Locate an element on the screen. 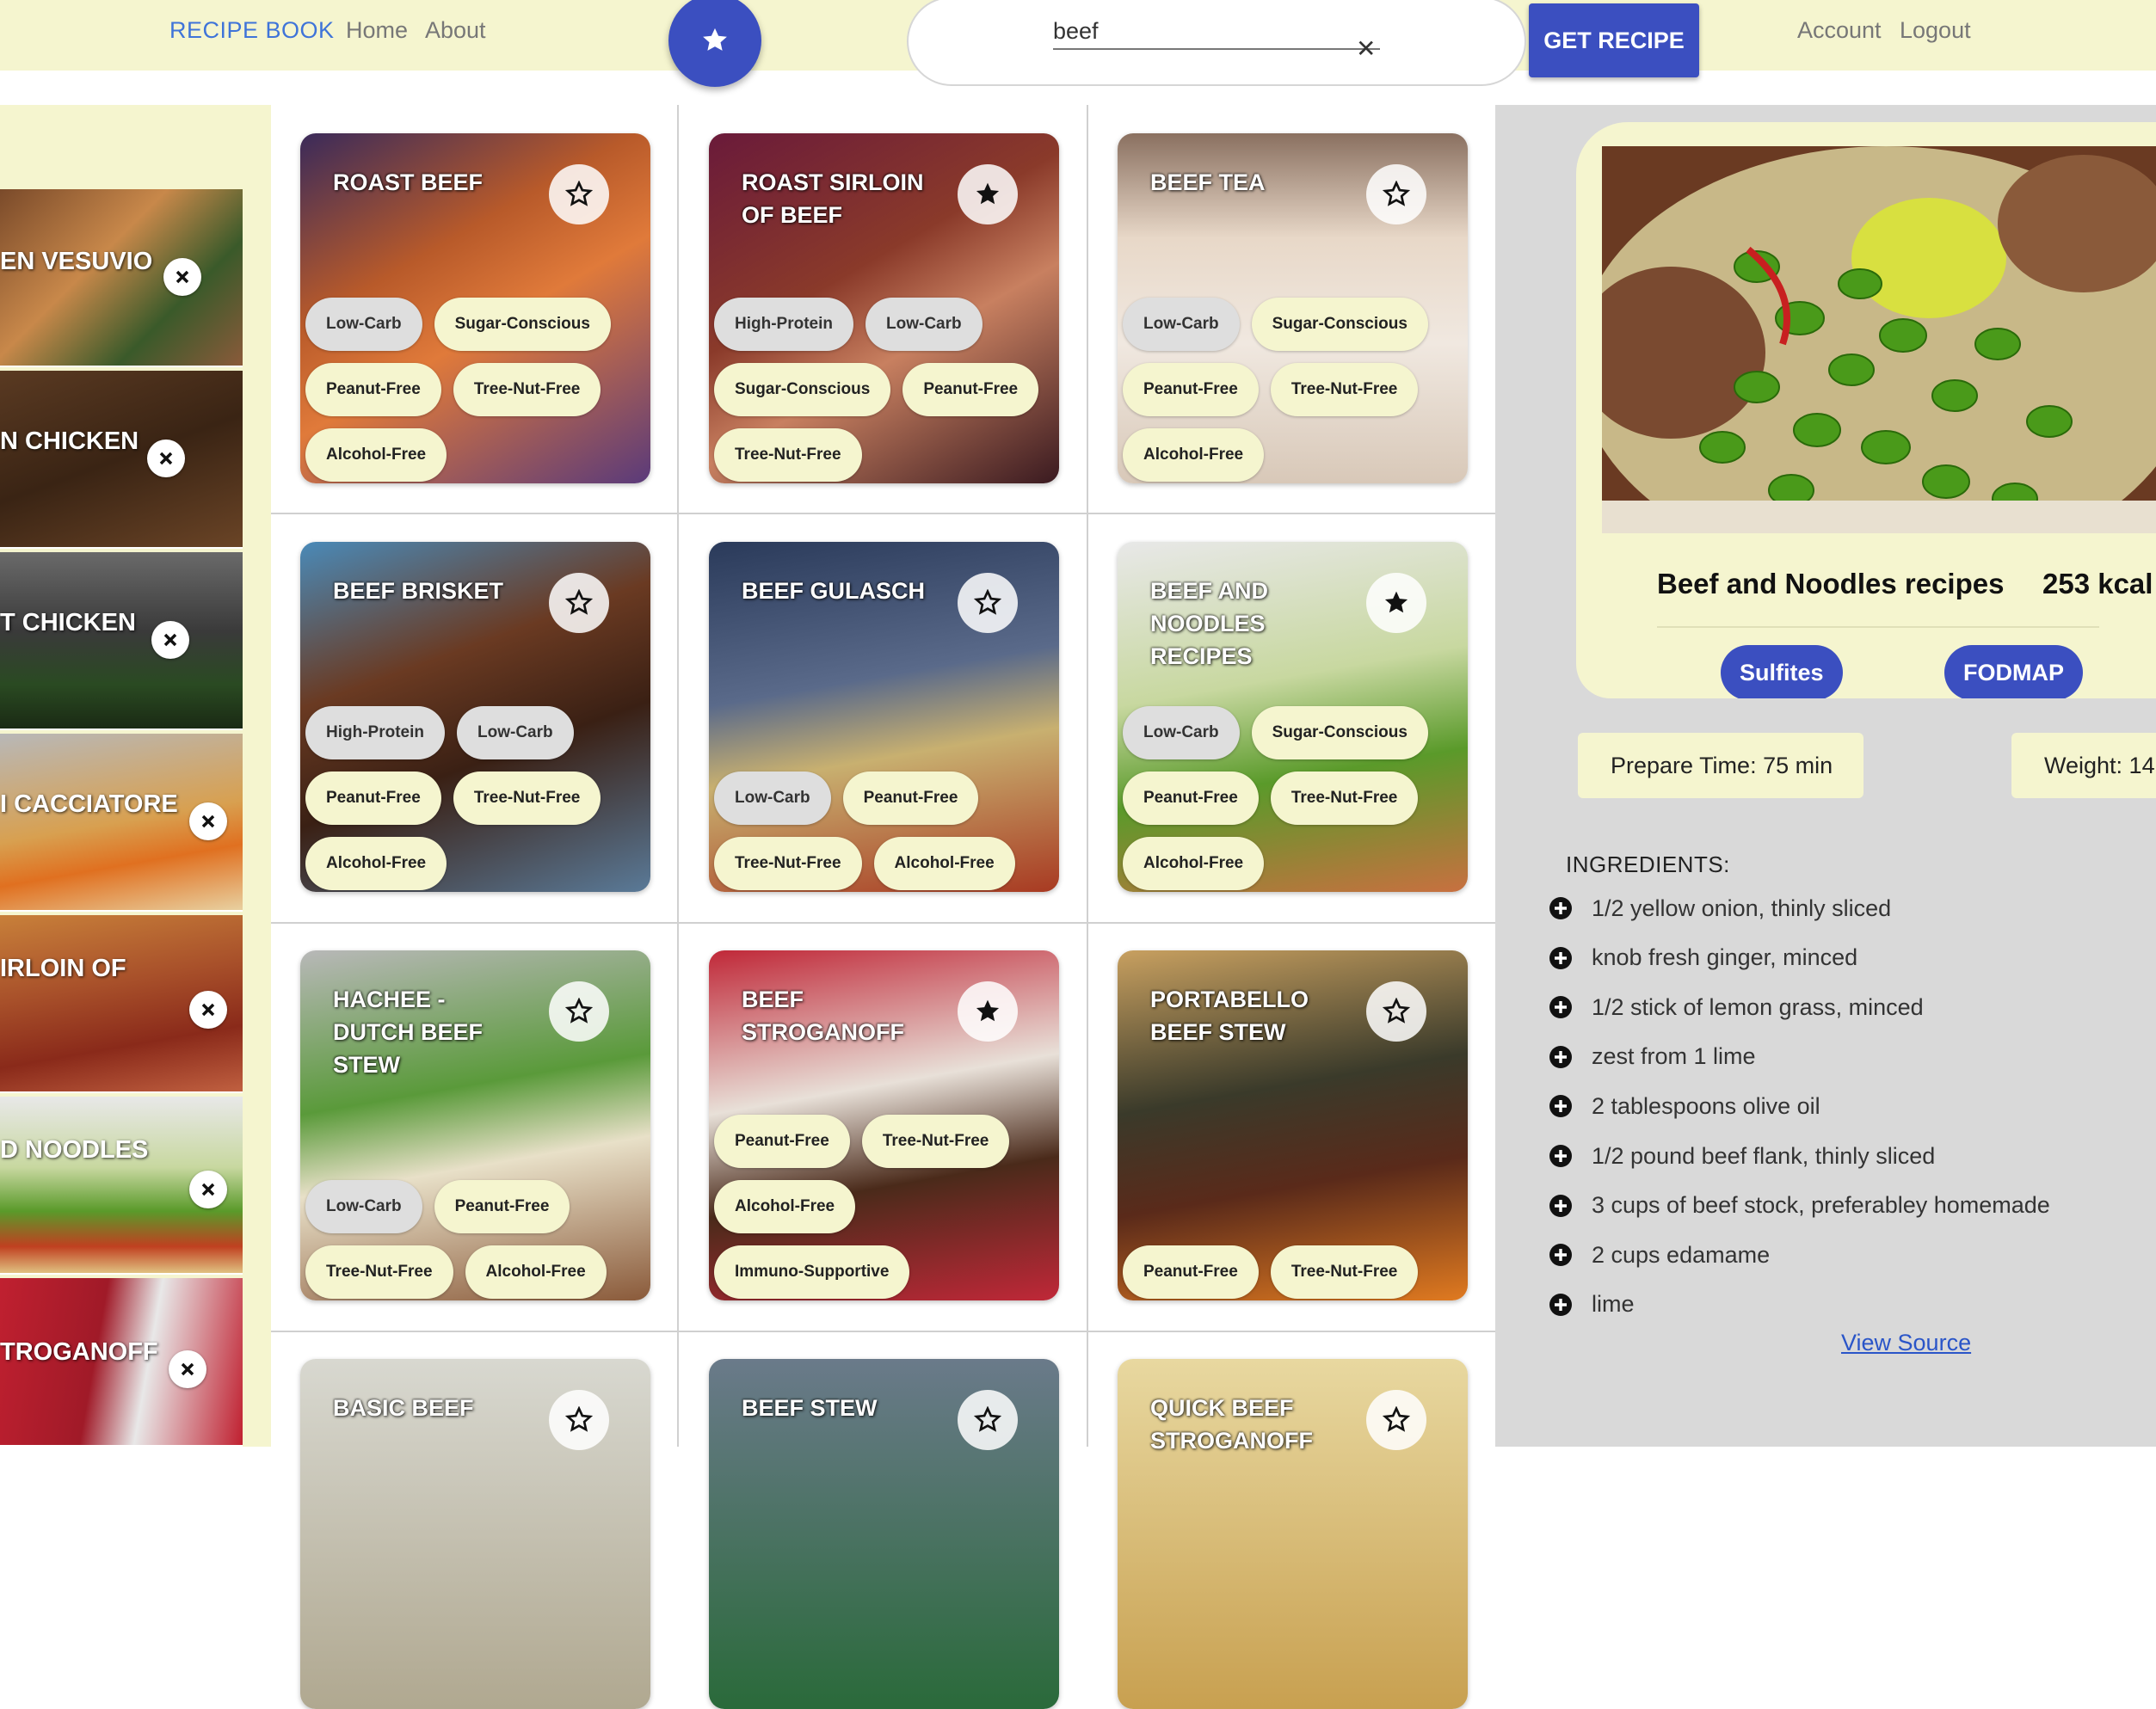 The height and width of the screenshot is (1709, 2156). recipe-image is located at coordinates (1879, 339).